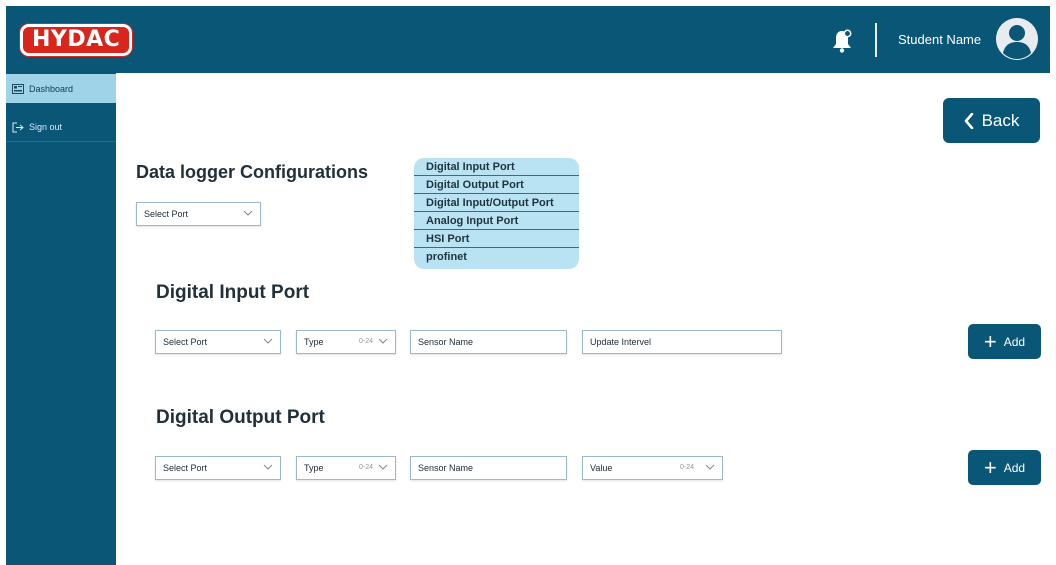  Describe the element at coordinates (166, 214) in the screenshot. I see `config-port-select-value: Select Port` at that location.